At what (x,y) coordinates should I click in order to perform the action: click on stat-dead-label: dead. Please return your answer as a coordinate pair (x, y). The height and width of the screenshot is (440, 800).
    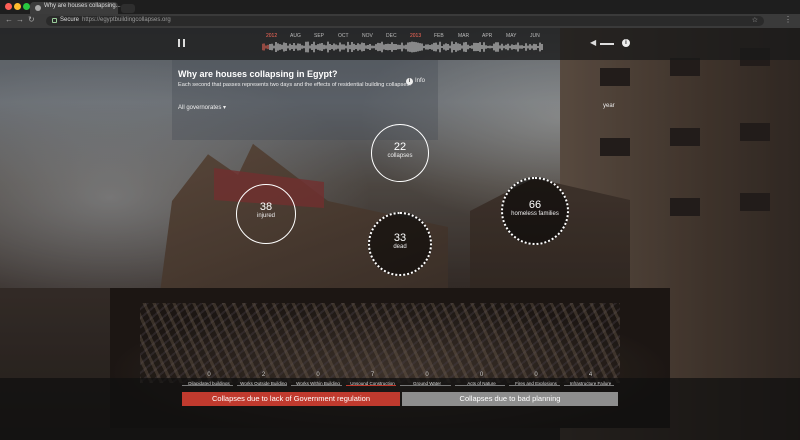
    Looking at the image, I should click on (400, 247).